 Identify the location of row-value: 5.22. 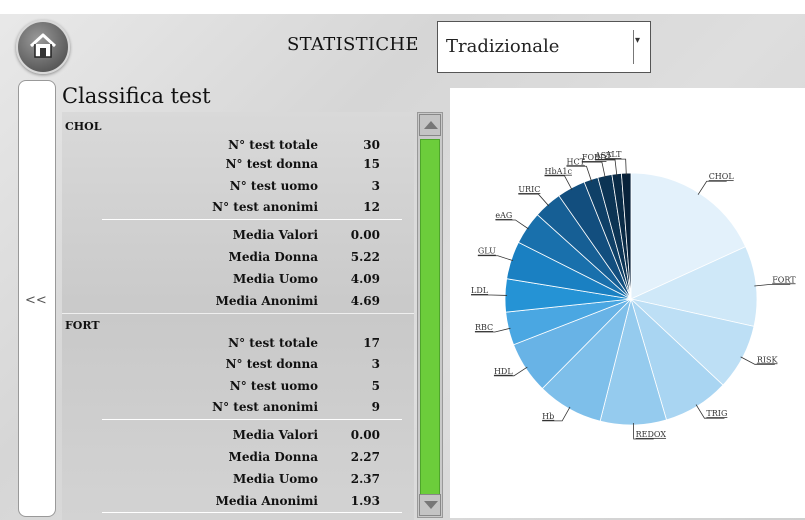
(365, 257).